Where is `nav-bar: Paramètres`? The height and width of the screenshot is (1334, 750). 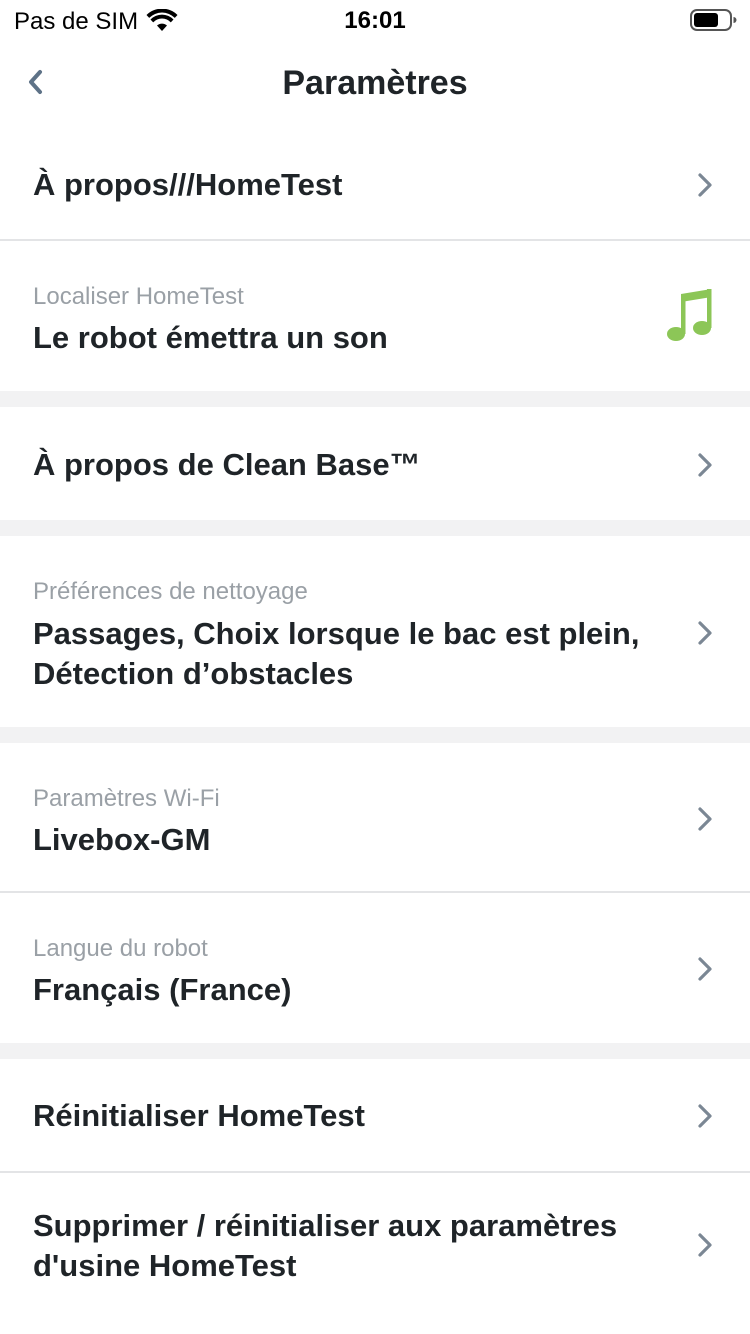 nav-bar: Paramètres is located at coordinates (375, 85).